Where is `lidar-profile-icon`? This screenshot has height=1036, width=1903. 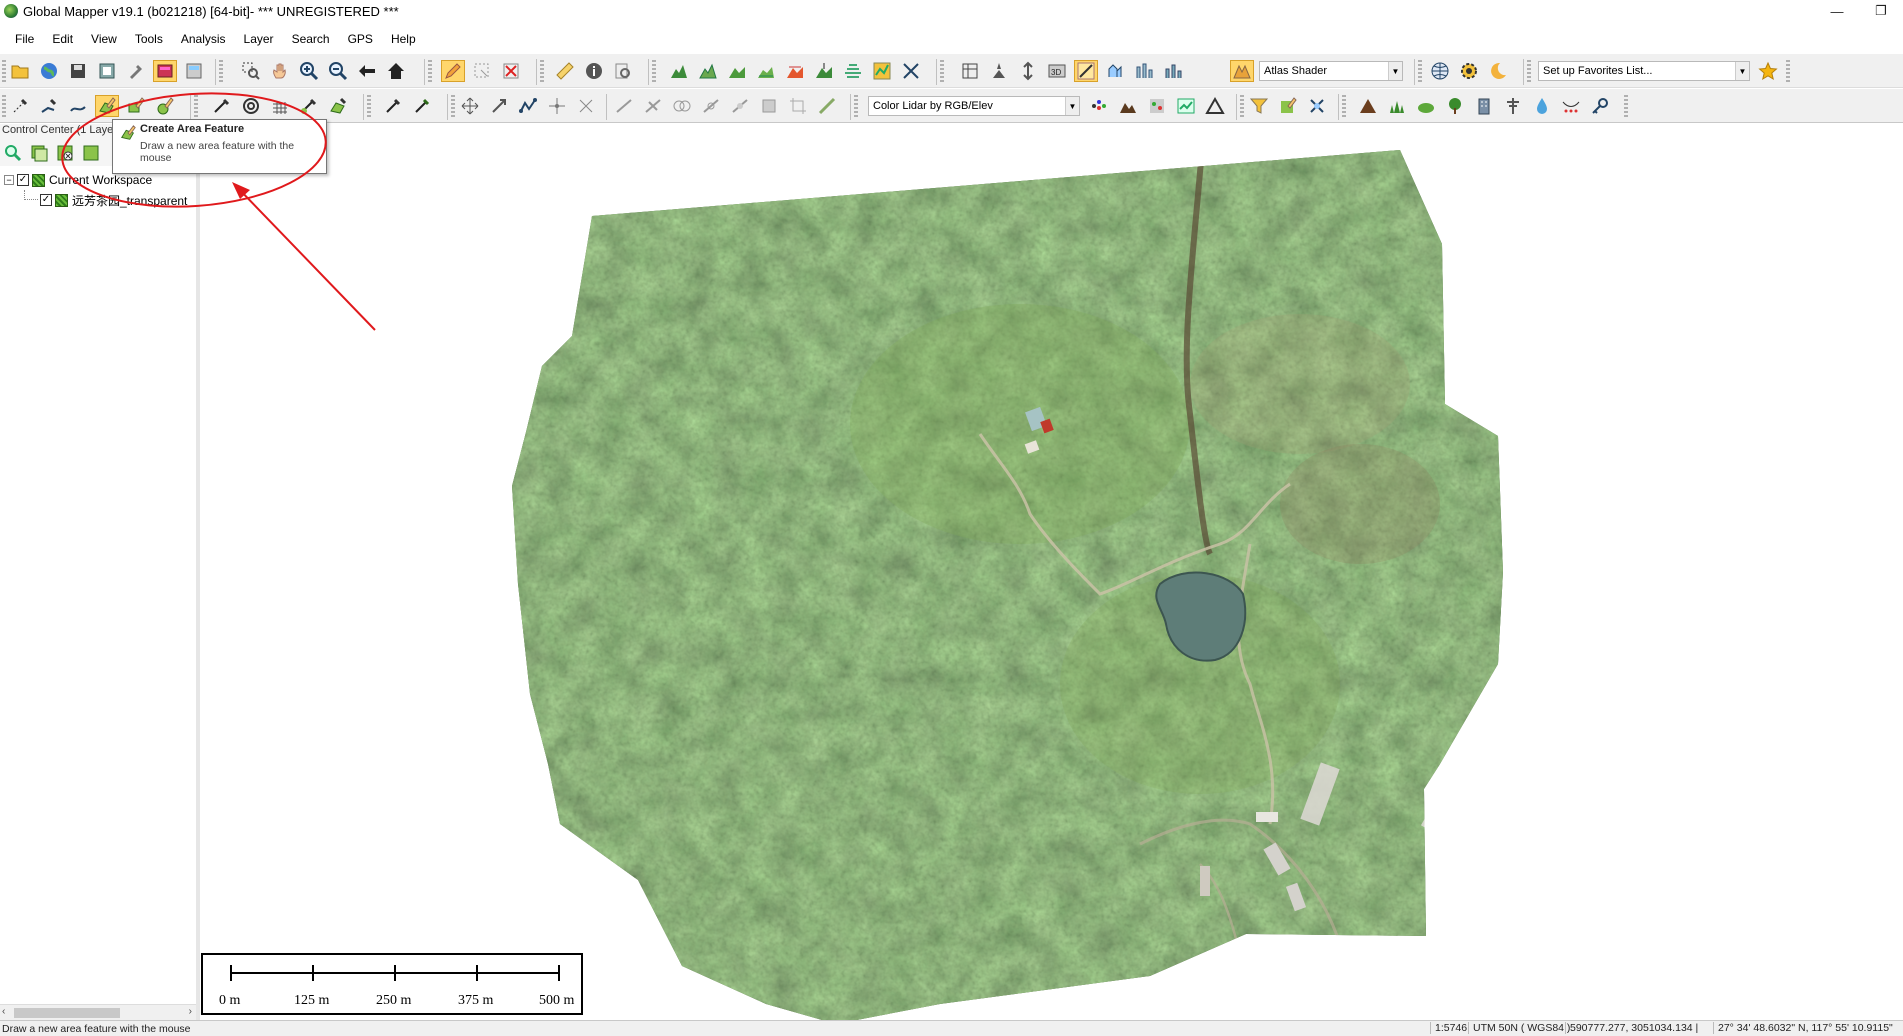 lidar-profile-icon is located at coordinates (1186, 106).